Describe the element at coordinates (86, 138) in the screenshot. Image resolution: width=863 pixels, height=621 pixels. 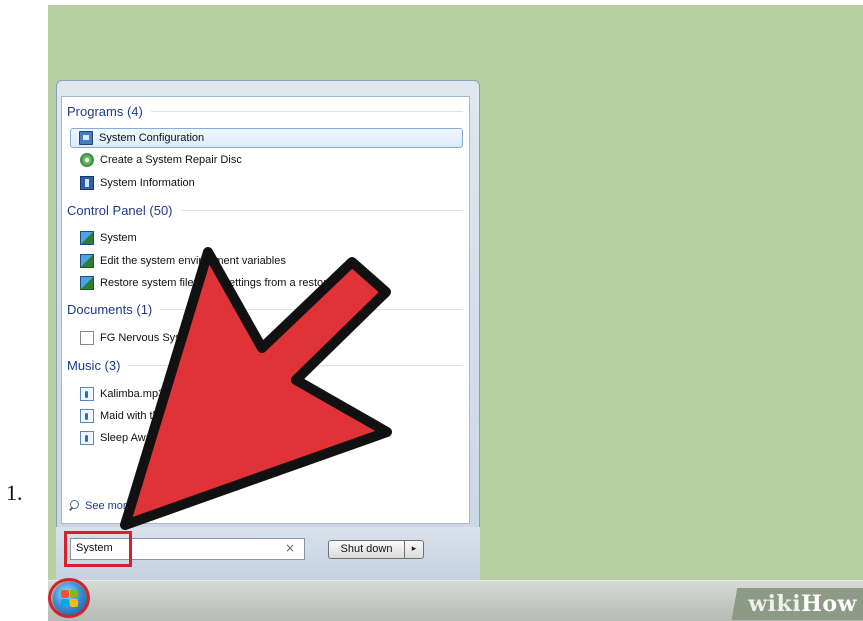
I see `monitor-icon` at that location.